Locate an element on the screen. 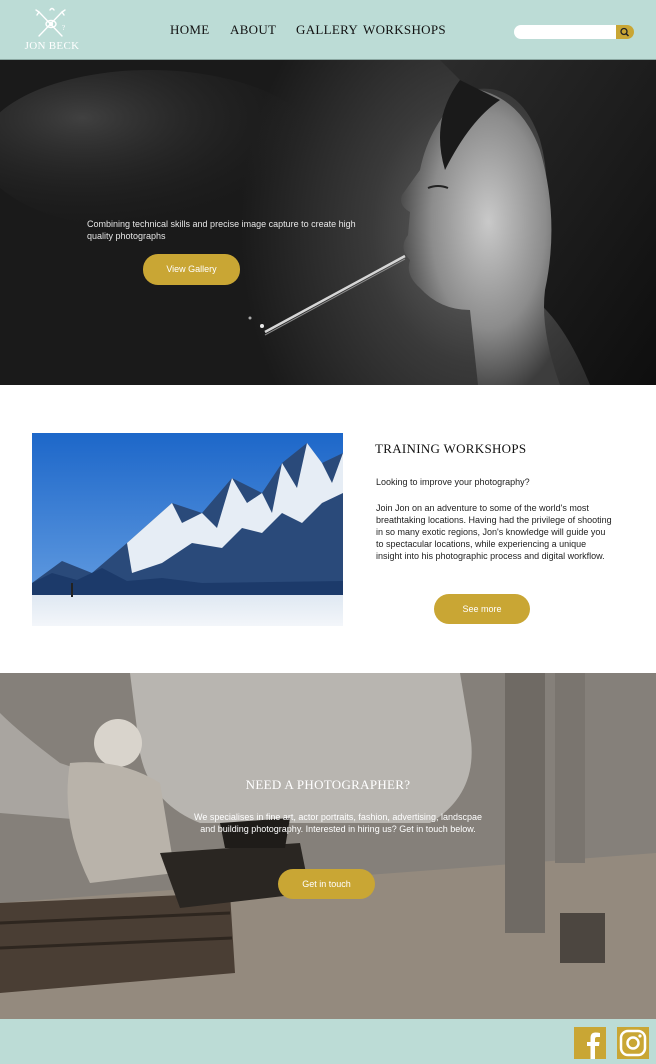  instagram-icon is located at coordinates (633, 1043).